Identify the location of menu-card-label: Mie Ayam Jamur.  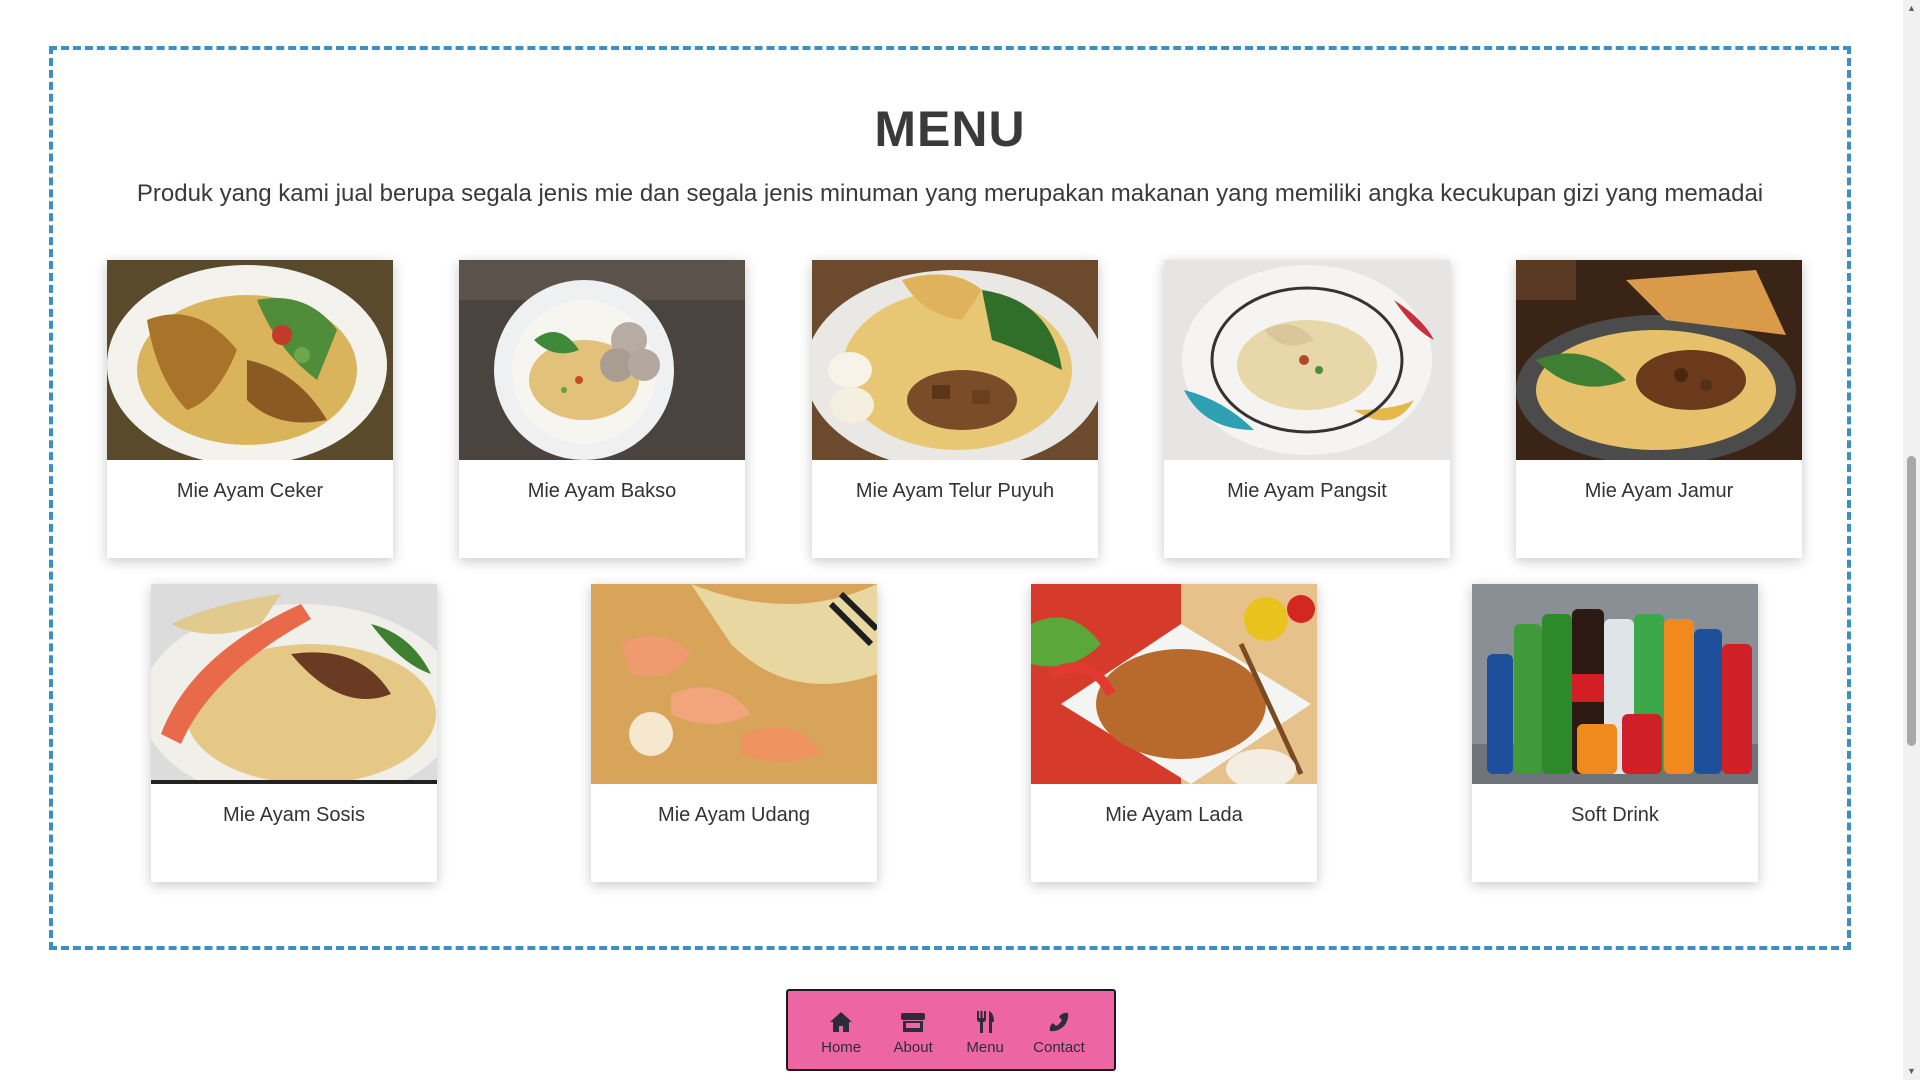
(1659, 491).